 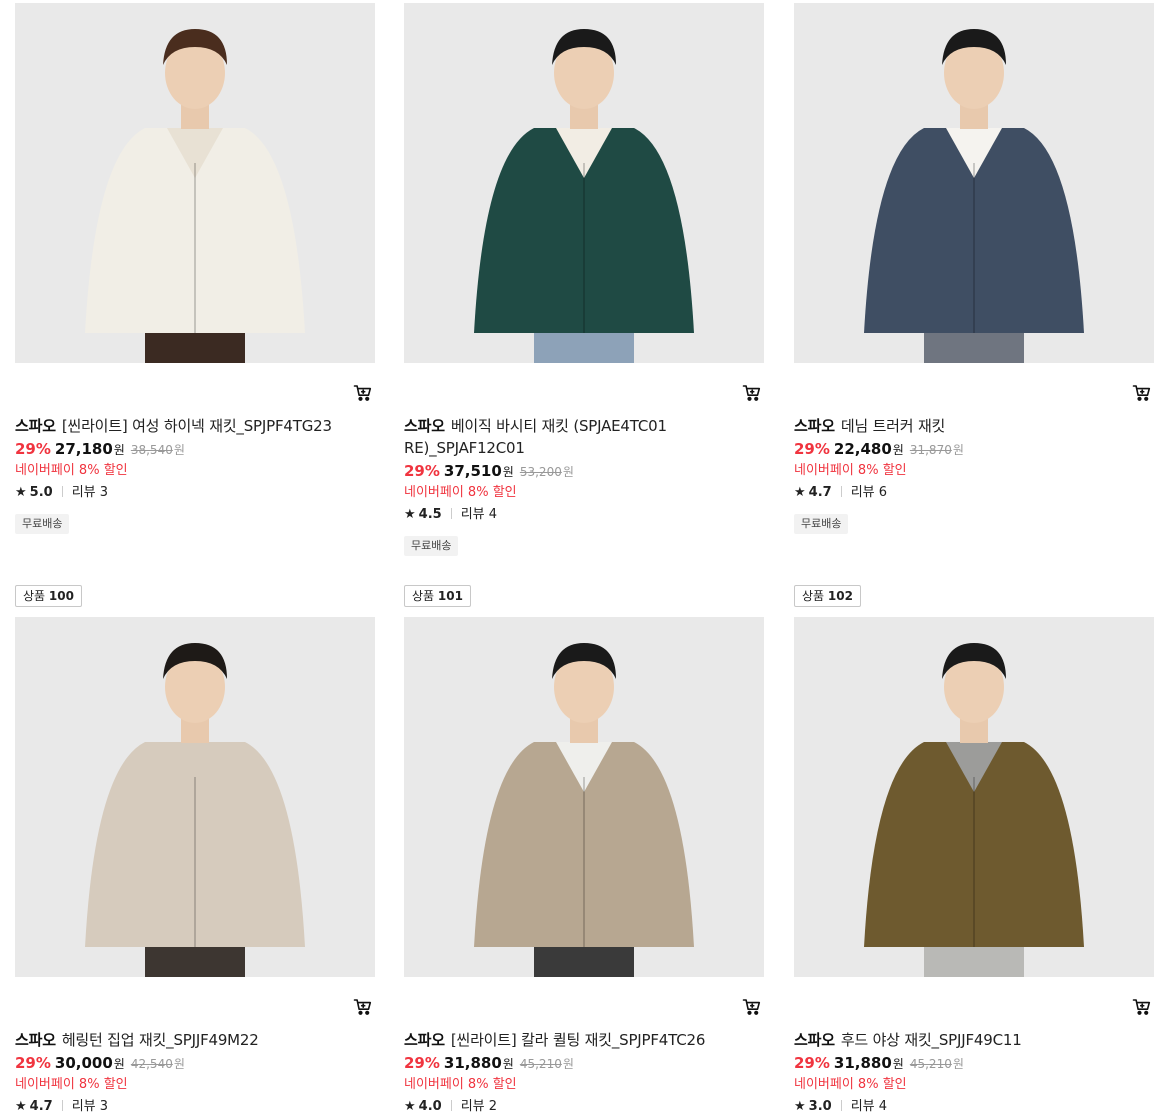 I want to click on product-name: 후드 야상 재킷_SPJJF49C11, so click(x=931, y=1040).